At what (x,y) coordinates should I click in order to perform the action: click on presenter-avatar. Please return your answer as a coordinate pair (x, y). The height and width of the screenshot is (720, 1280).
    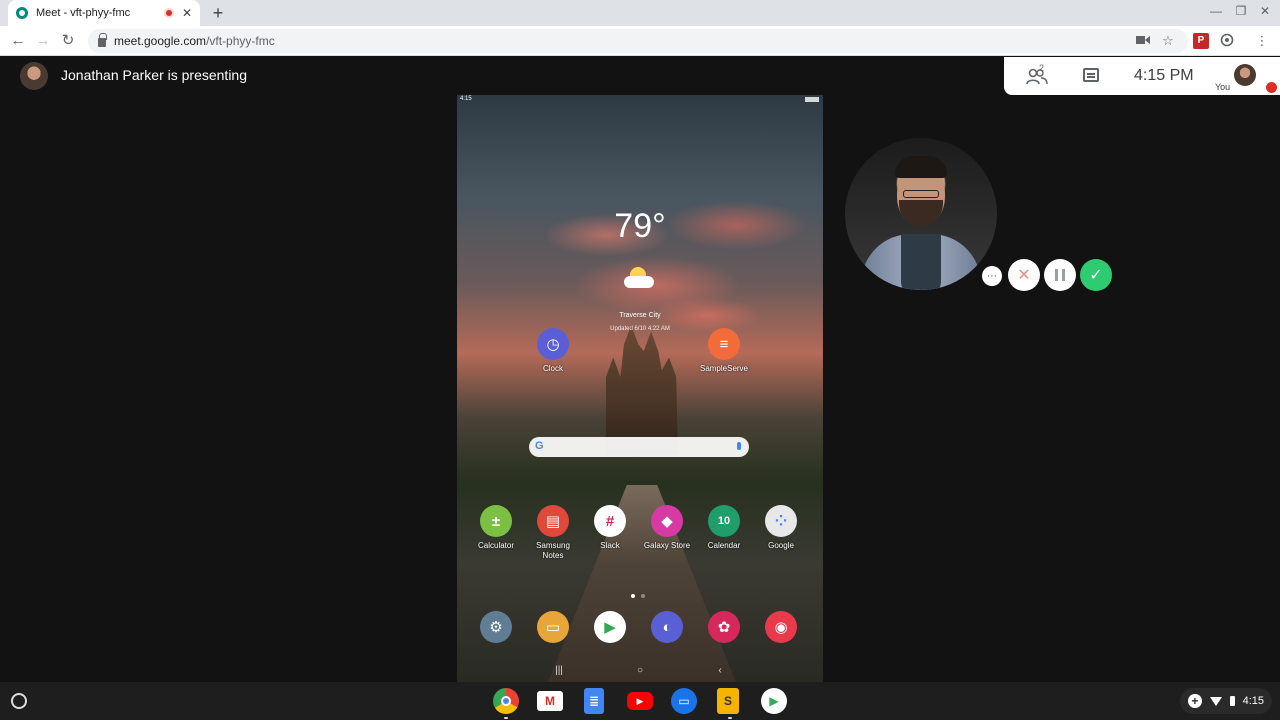
    Looking at the image, I should click on (34, 76).